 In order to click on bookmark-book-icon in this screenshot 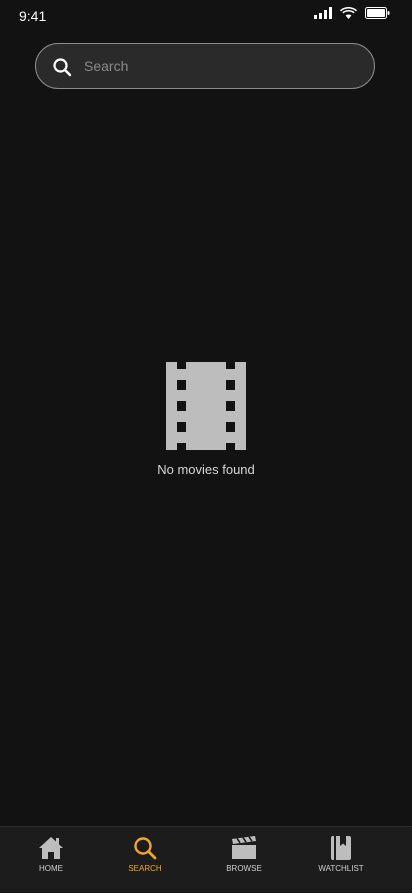, I will do `click(341, 848)`.